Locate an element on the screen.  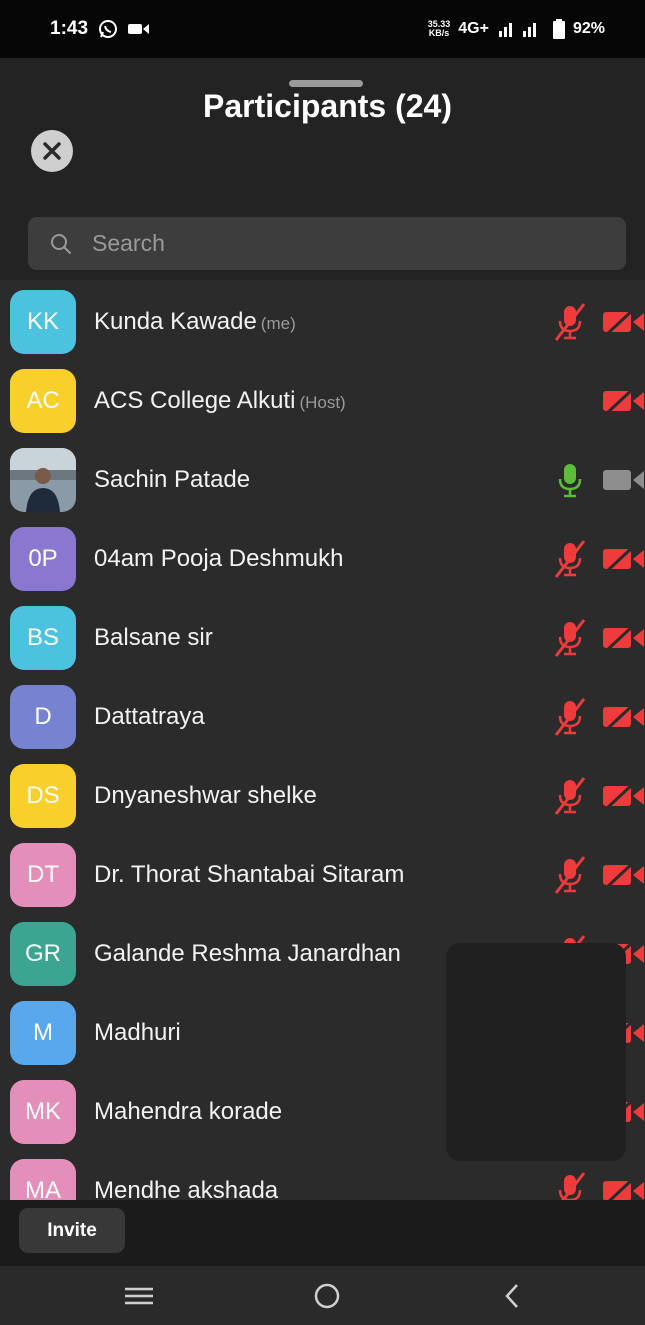
avatar: 0P is located at coordinates (43, 559).